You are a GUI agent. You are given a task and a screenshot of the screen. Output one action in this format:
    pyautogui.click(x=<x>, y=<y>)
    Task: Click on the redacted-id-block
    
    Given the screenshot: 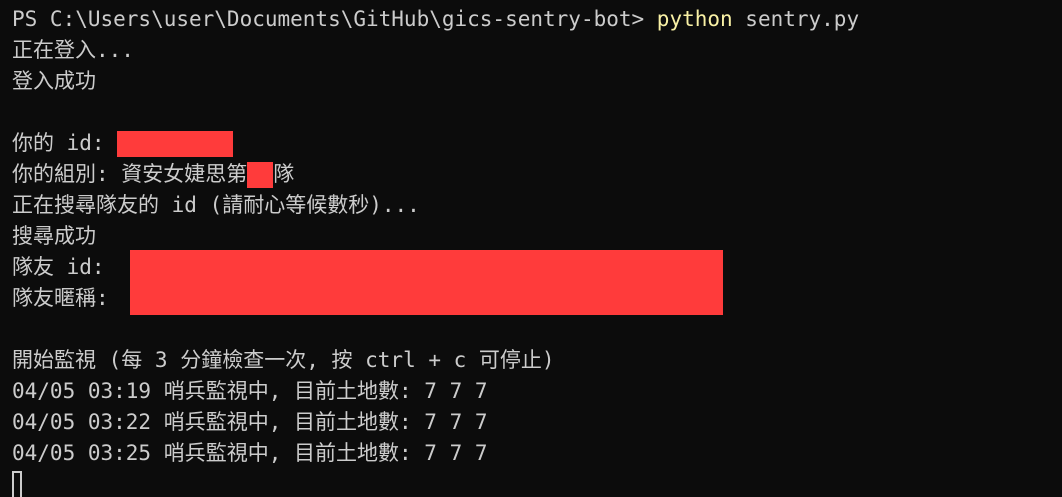 What is the action you would take?
    pyautogui.click(x=175, y=144)
    